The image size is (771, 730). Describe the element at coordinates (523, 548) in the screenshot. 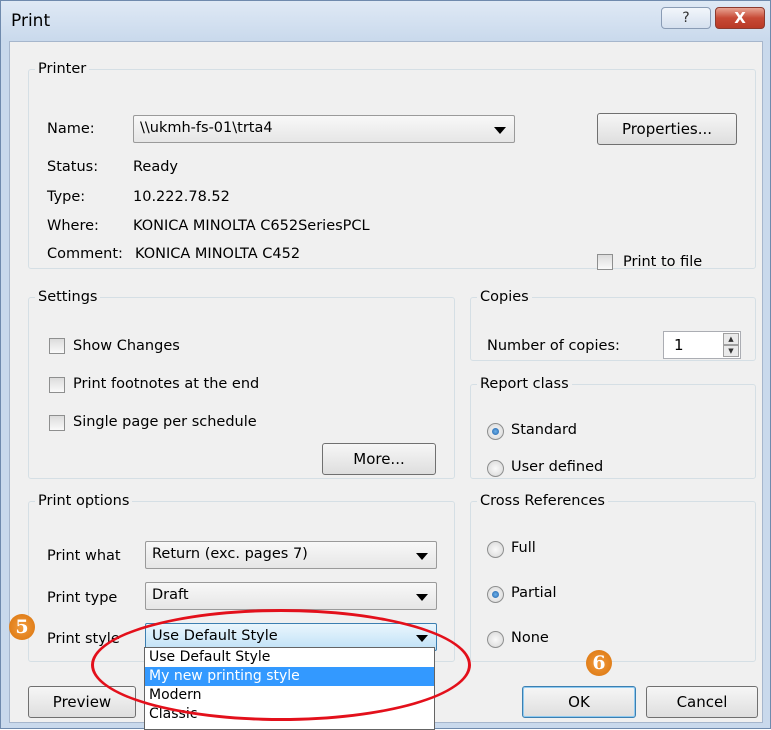

I see `full-label: Full` at that location.